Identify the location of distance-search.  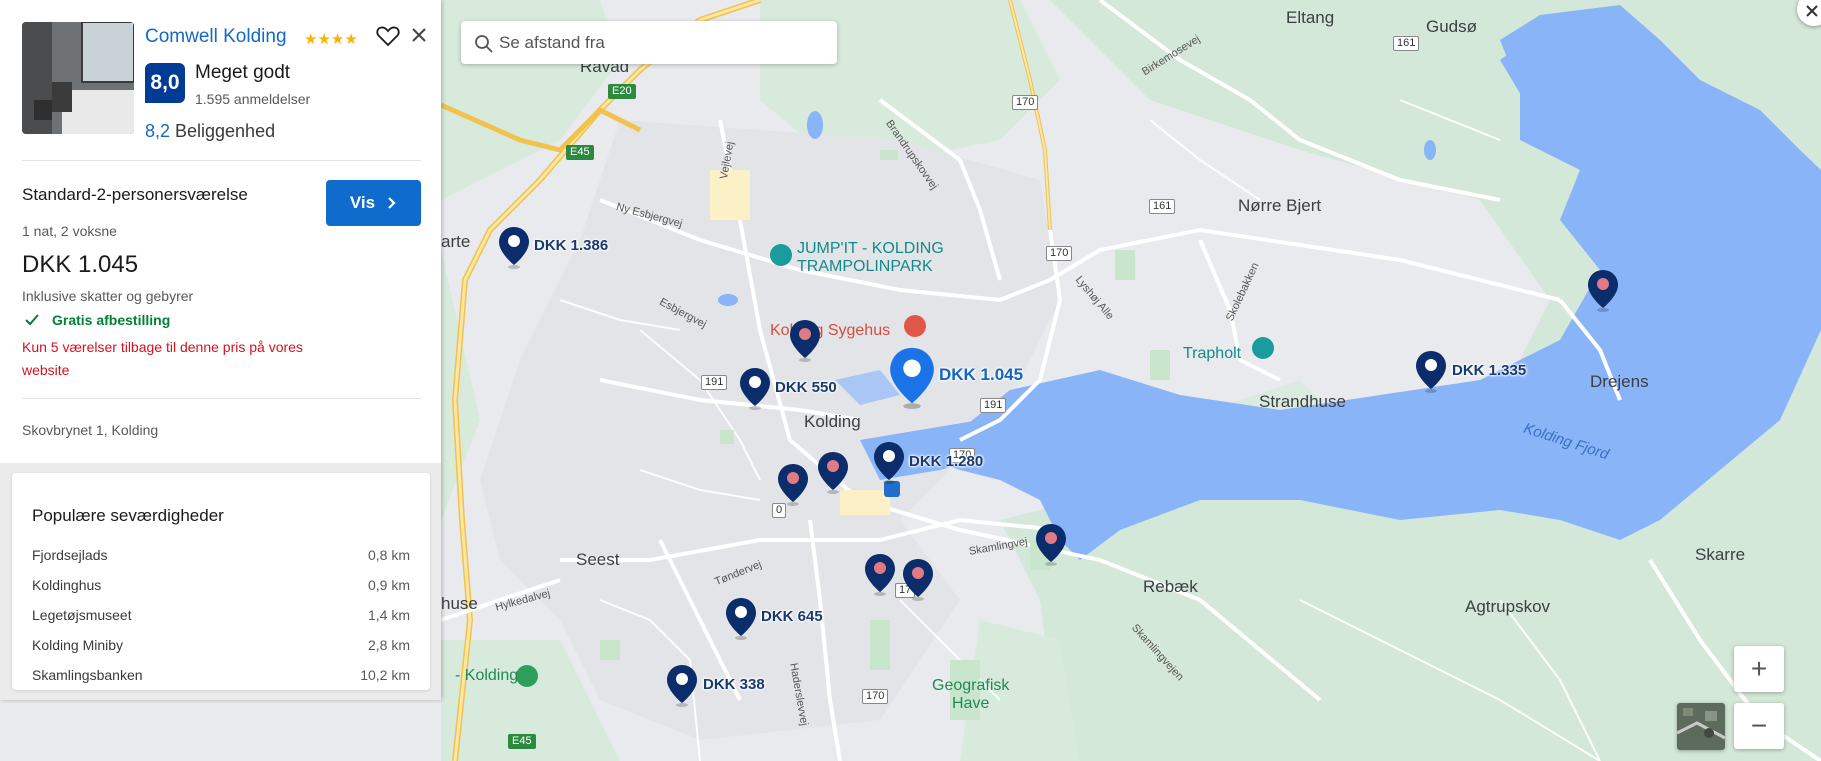
(649, 42).